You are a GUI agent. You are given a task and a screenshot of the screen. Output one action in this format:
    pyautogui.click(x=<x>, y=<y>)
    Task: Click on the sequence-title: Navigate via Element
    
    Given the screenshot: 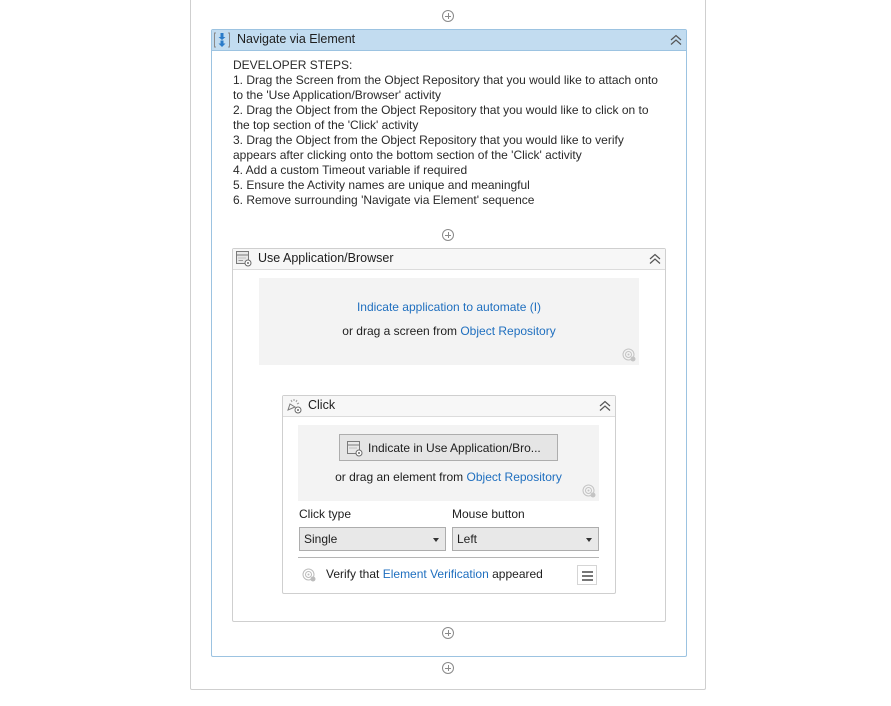 What is the action you would take?
    pyautogui.click(x=296, y=39)
    